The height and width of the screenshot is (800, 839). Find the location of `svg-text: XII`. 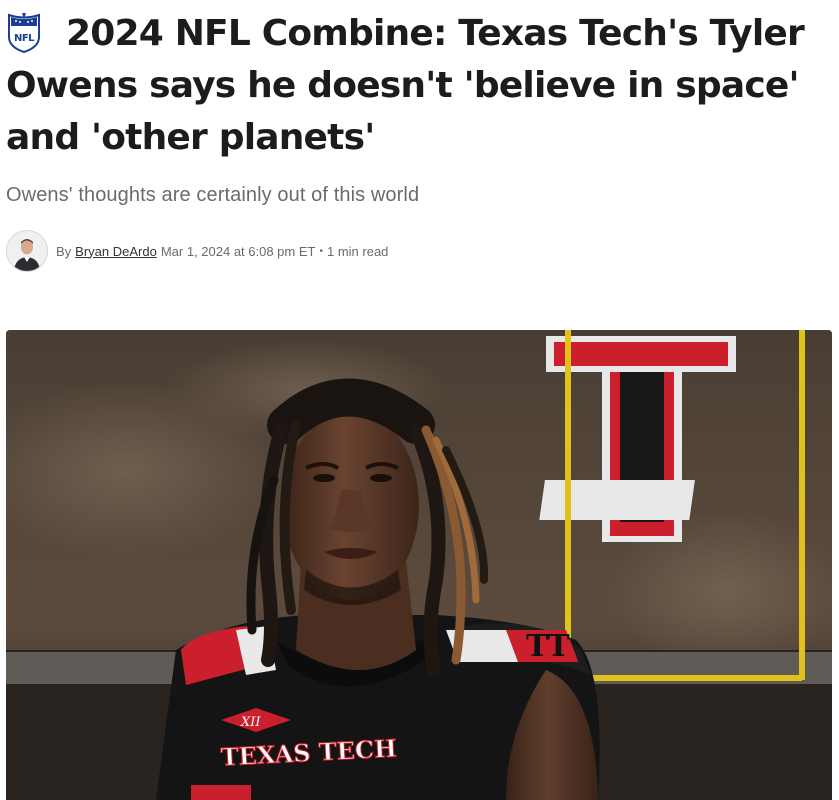

svg-text: XII is located at coordinates (250, 722).